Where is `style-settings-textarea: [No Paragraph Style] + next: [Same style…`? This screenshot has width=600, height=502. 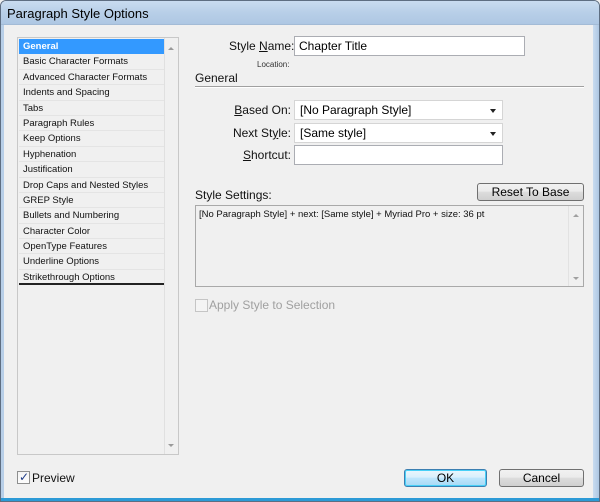
style-settings-textarea: [No Paragraph Style] + next: [Same style… is located at coordinates (389, 246).